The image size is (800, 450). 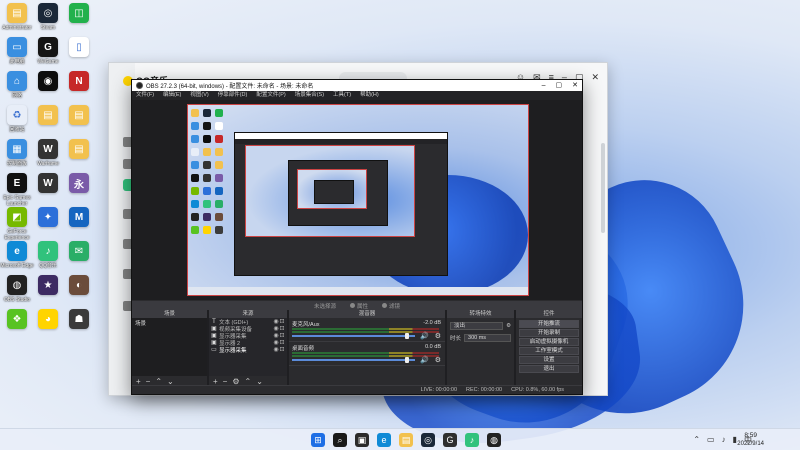 I want to click on desktop-icon-label: Steam, so click(x=48, y=28).